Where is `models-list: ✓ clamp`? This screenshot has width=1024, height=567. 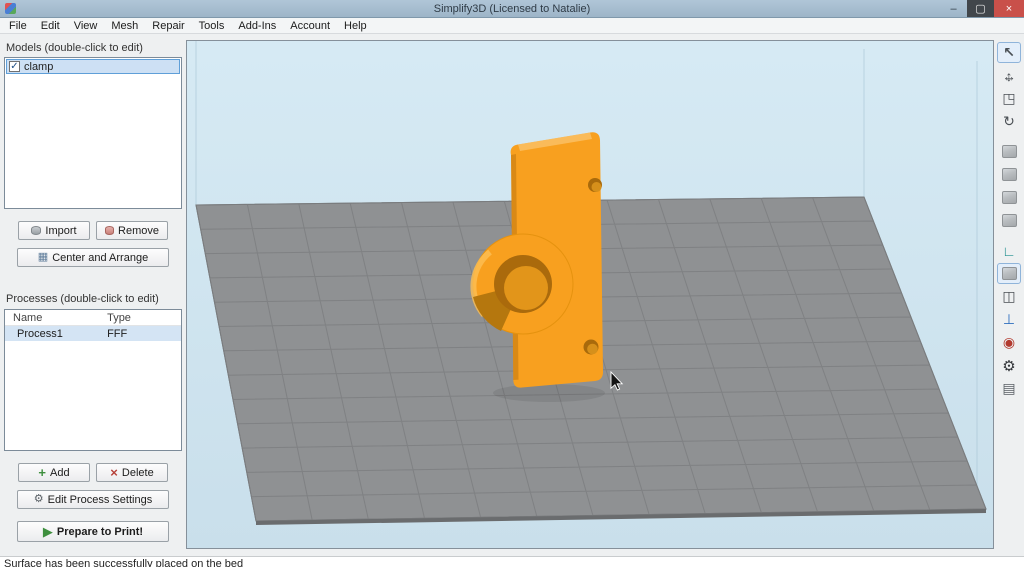
models-list: ✓ clamp is located at coordinates (93, 133).